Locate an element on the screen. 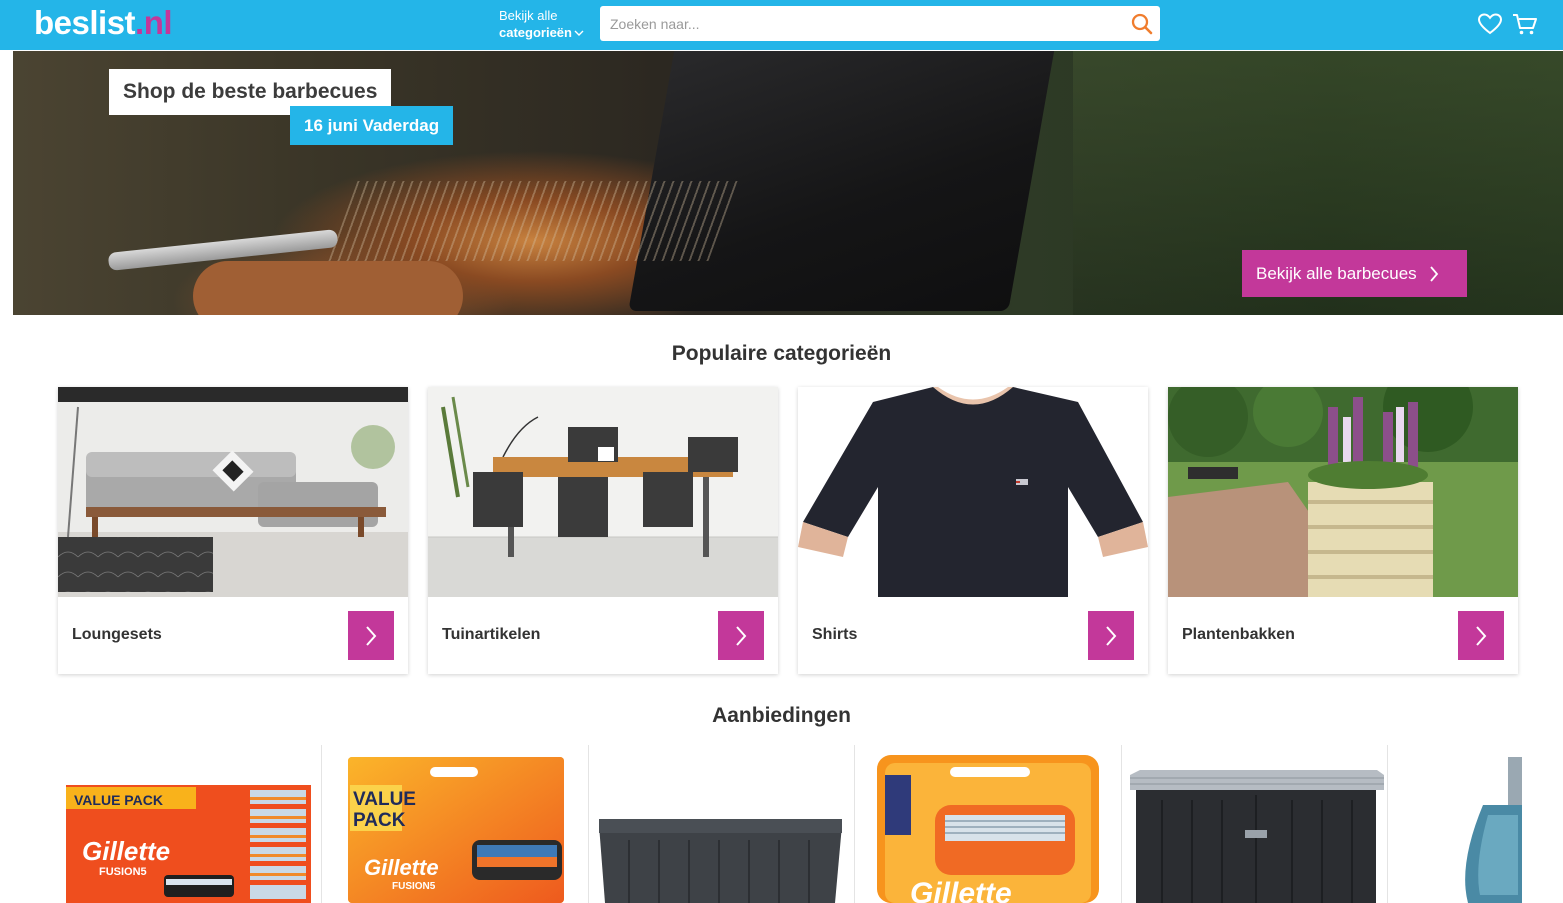 This screenshot has width=1563, height=903. deal-image-perfume is located at coordinates (1514, 829).